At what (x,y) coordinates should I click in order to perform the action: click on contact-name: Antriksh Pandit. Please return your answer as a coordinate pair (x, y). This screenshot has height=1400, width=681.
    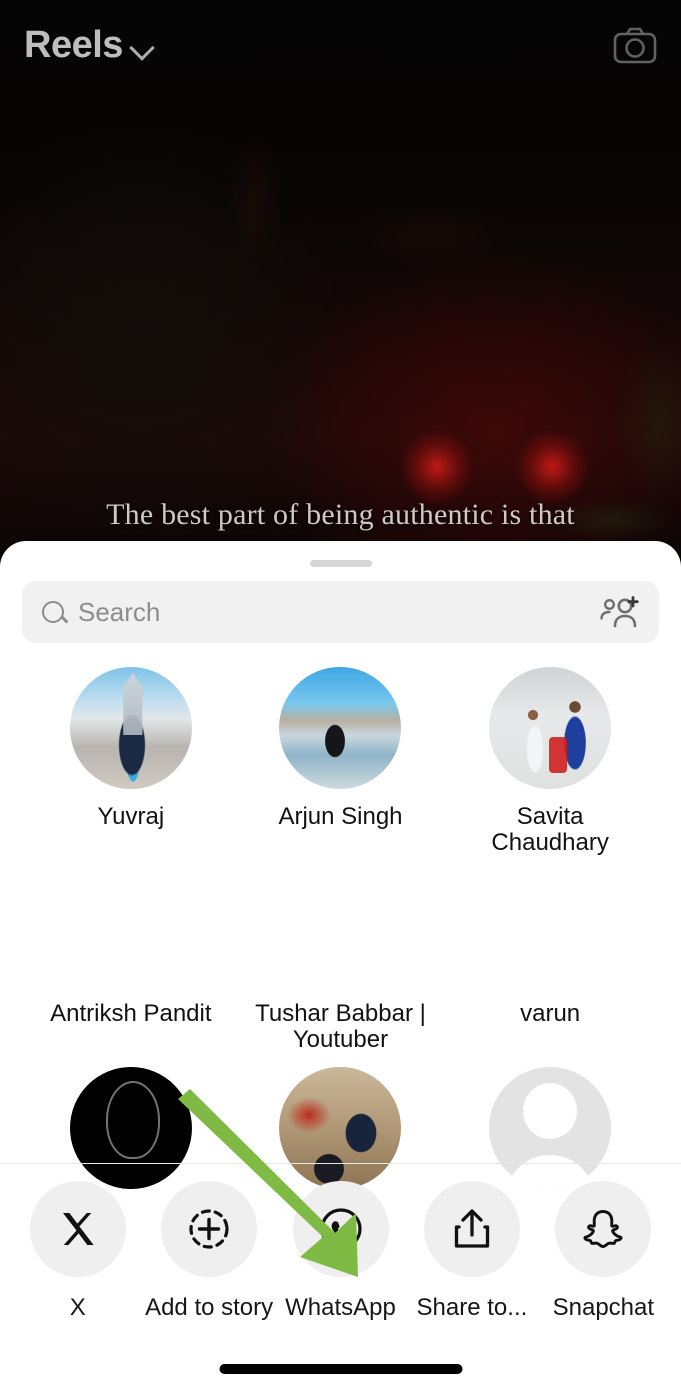
    Looking at the image, I should click on (131, 1013).